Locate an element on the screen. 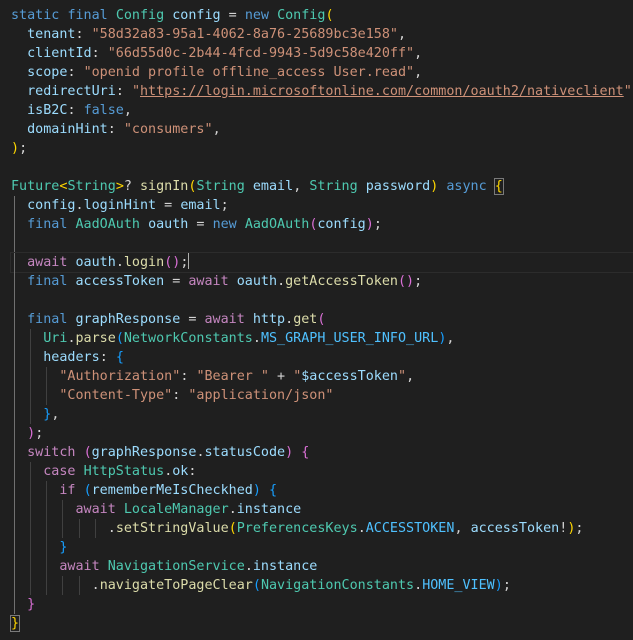 This screenshot has width=633, height=640. code-line: }, is located at coordinates (322, 414).